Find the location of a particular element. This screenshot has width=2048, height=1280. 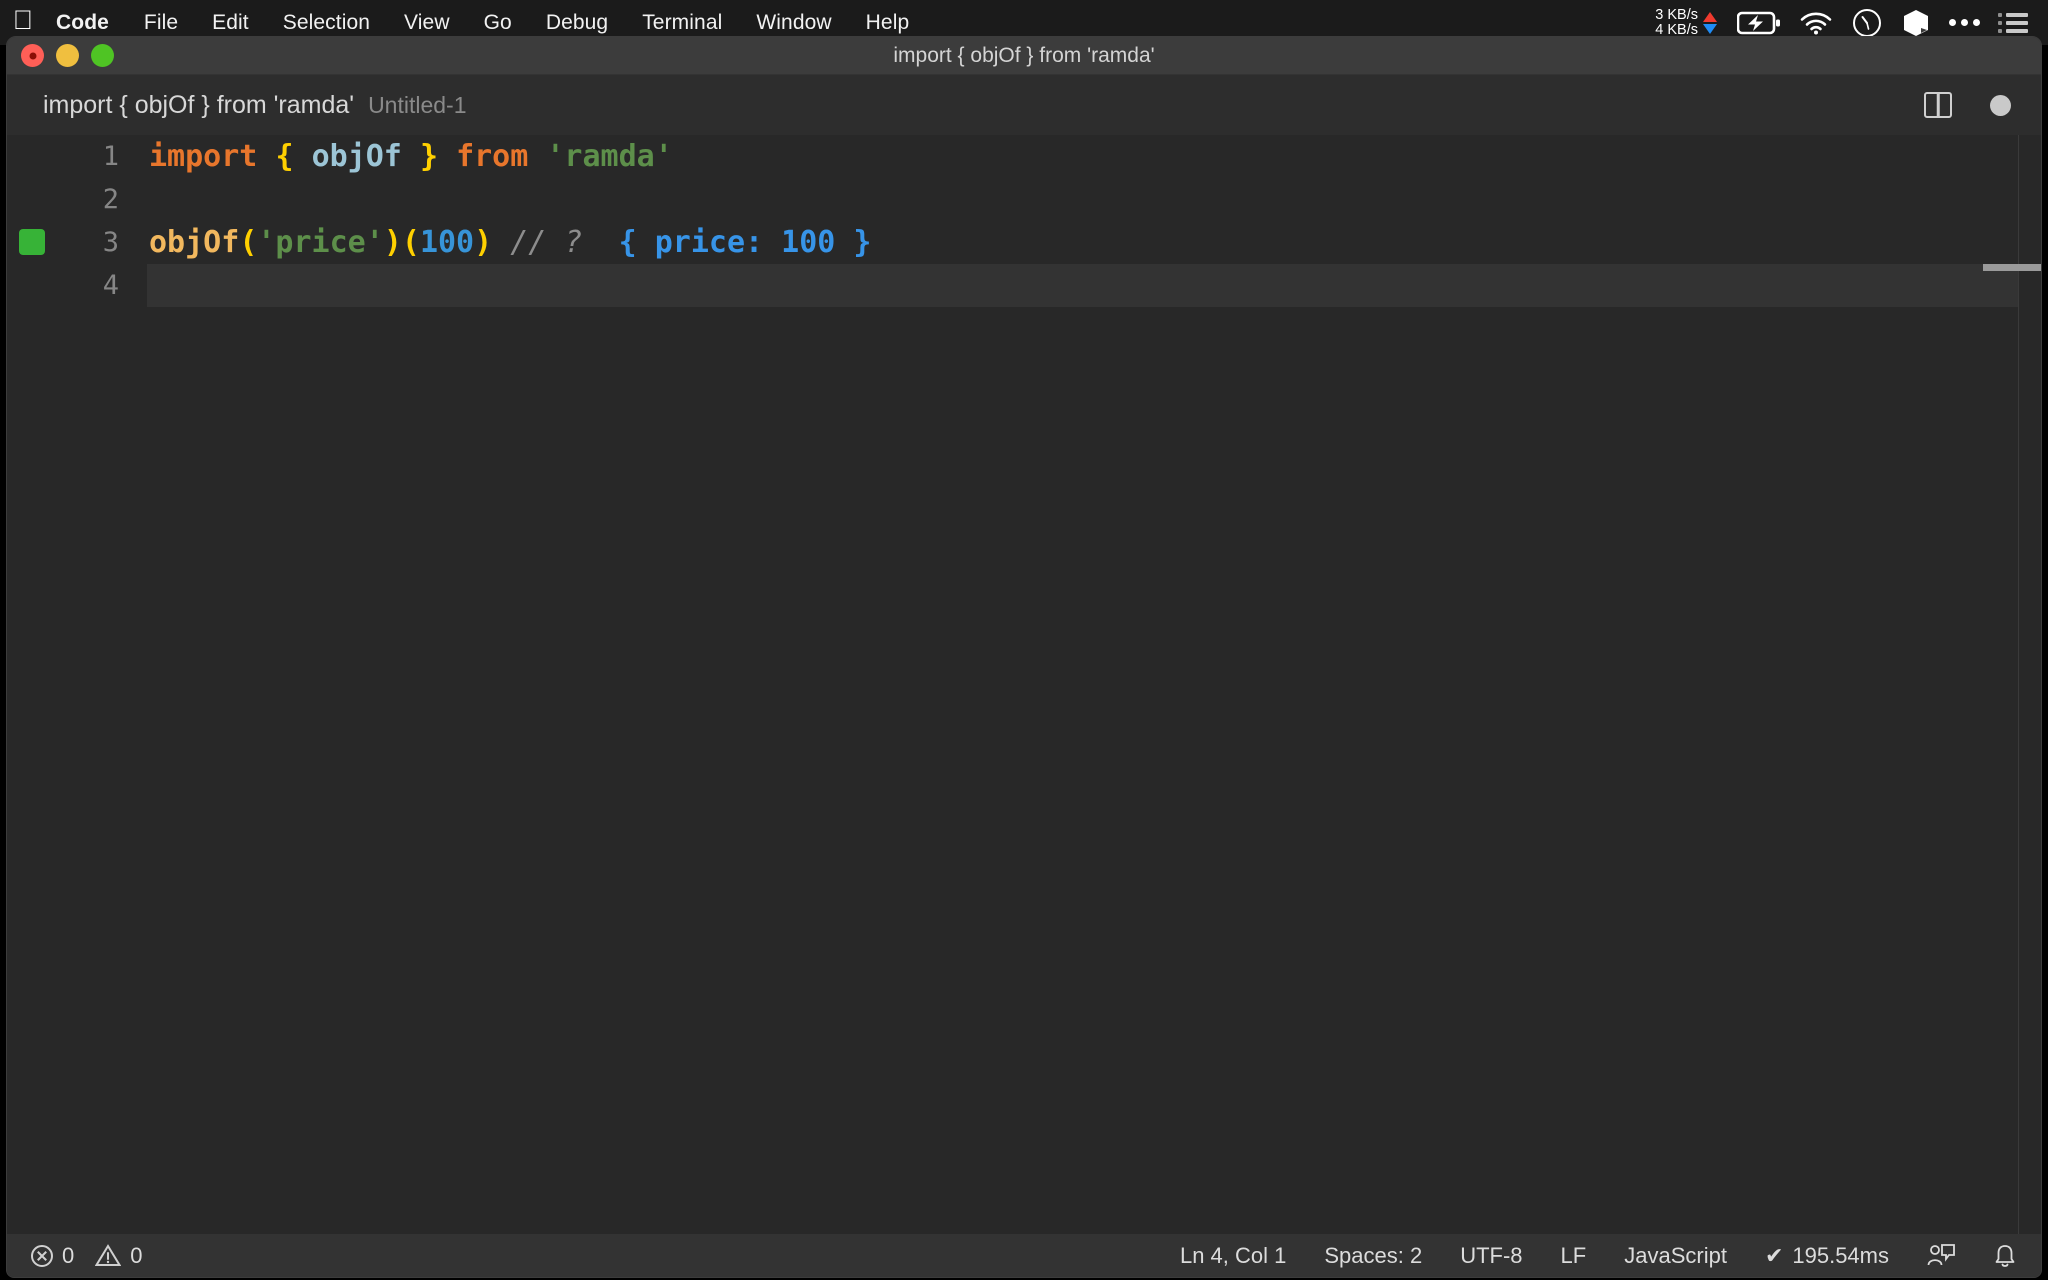

runtime-duration: 195.54ms is located at coordinates (1840, 1255).